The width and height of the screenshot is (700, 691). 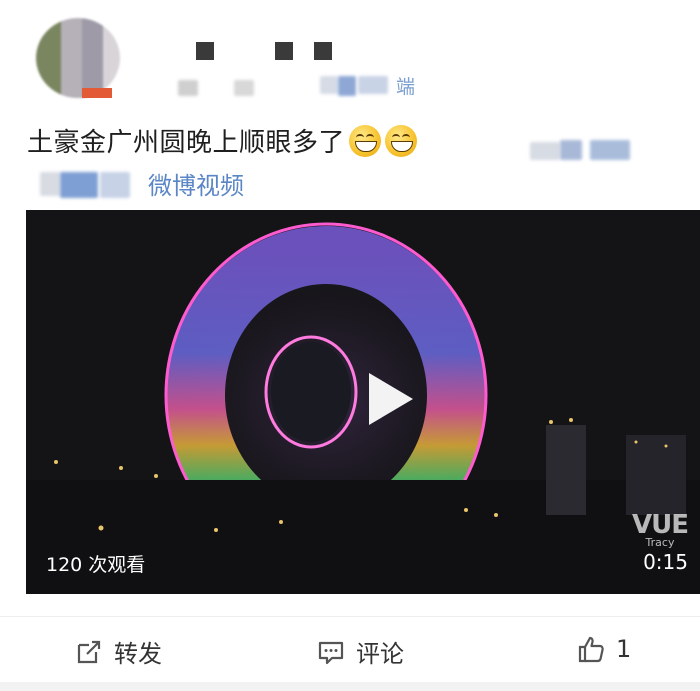 I want to click on video-link: 微博视频, so click(x=196, y=183).